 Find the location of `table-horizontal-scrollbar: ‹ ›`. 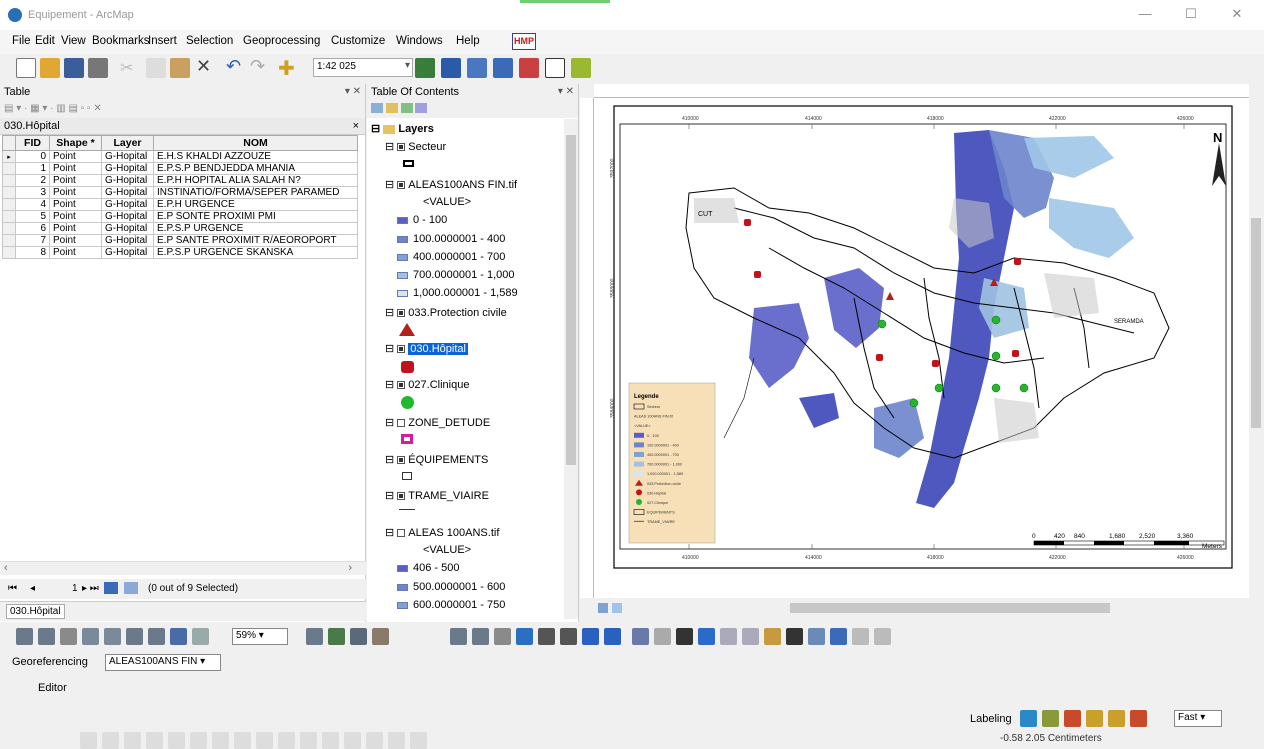

table-horizontal-scrollbar: ‹ › is located at coordinates (183, 568).